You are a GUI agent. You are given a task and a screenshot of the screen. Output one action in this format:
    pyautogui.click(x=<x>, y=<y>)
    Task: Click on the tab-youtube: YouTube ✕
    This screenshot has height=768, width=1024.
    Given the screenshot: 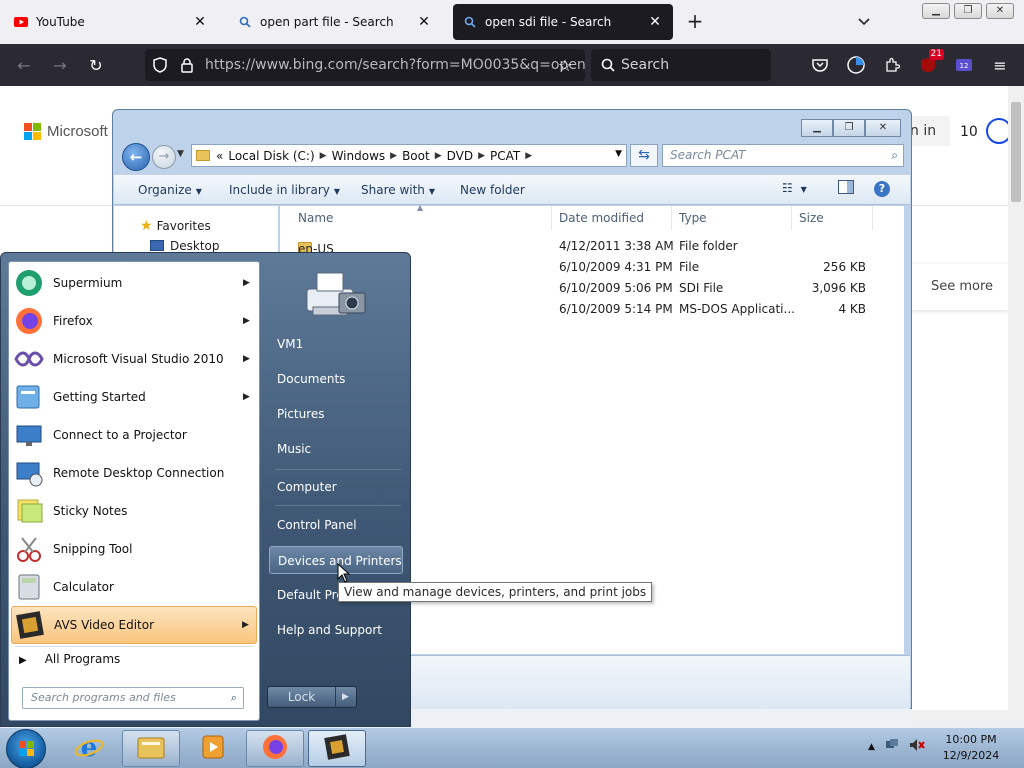 What is the action you would take?
    pyautogui.click(x=111, y=22)
    